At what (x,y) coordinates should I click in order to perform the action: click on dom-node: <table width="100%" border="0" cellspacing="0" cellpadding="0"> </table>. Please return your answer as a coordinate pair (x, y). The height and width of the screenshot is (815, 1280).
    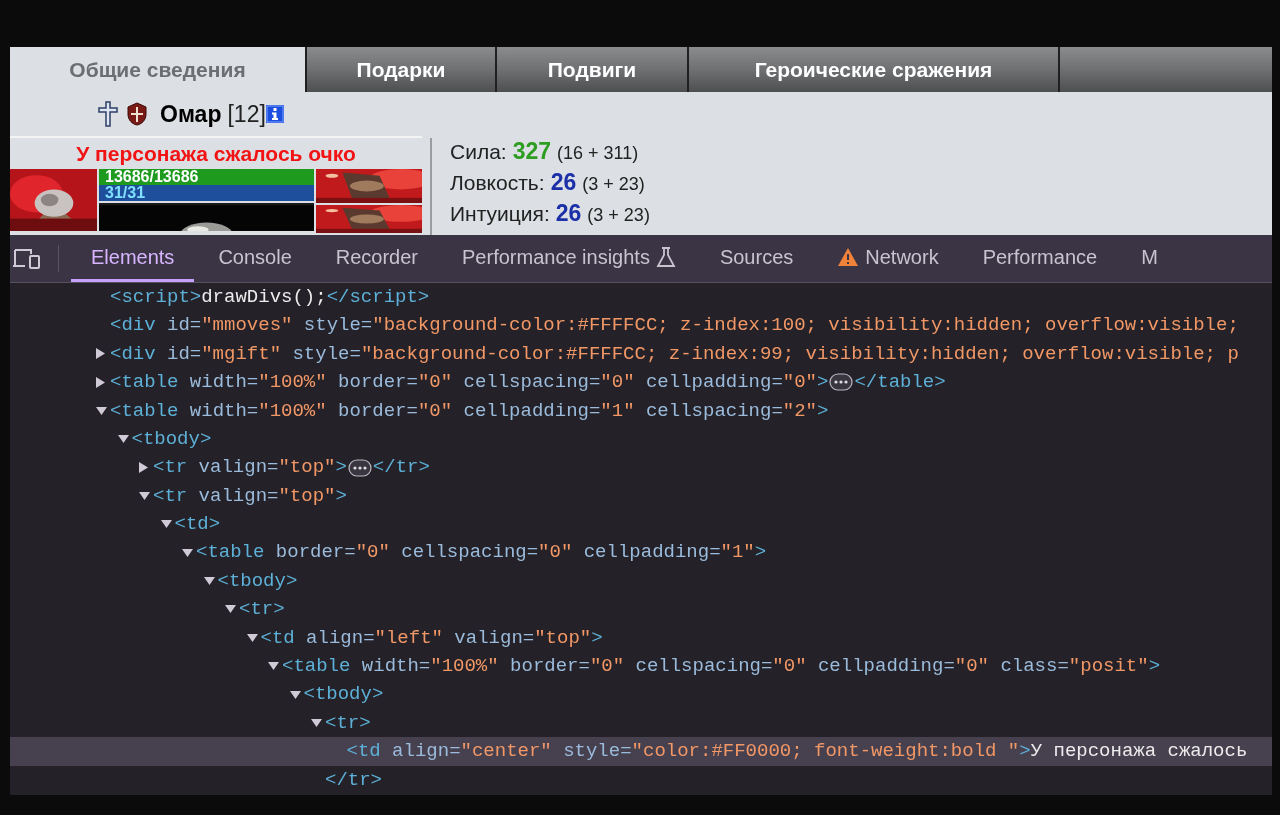
    Looking at the image, I should click on (528, 382).